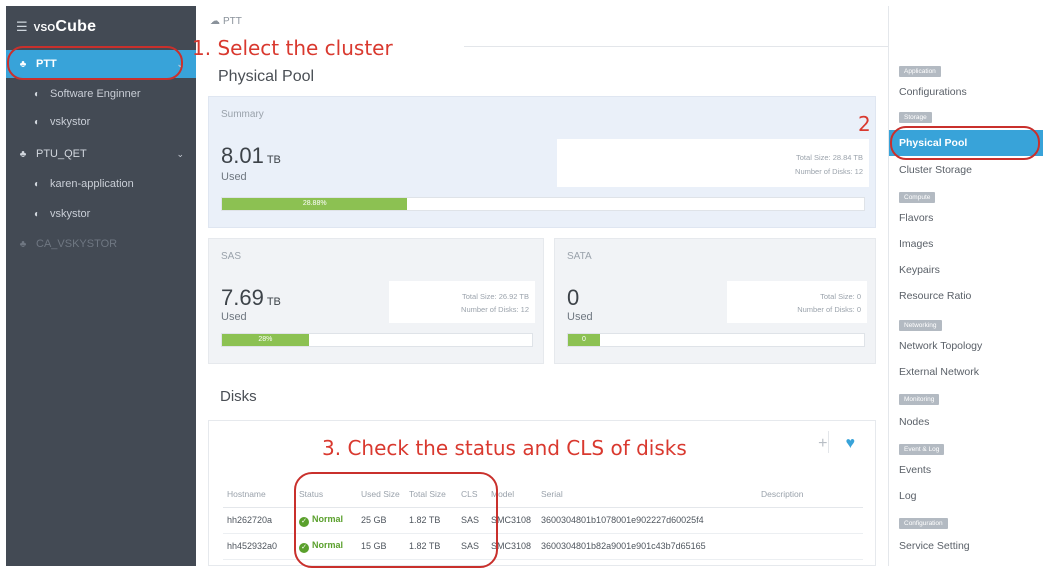 The width and height of the screenshot is (1048, 568). Describe the element at coordinates (647, 546) in the screenshot. I see `cell-serial: 3600304801b82a9001e901c43b7d65165` at that location.